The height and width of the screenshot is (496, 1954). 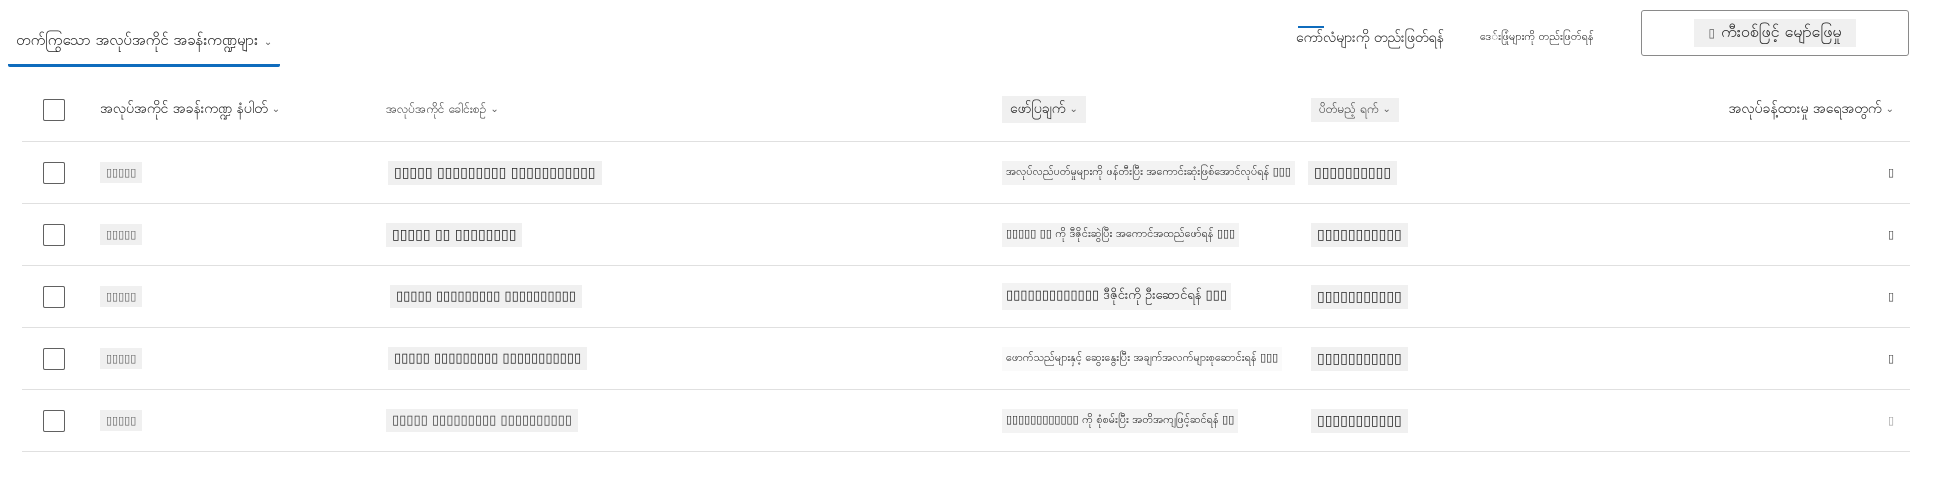 I want to click on map-view-inner: ▯ ကီးဝစ်ဖြင့် မျော်ဖြေမှု, so click(x=1775, y=33).